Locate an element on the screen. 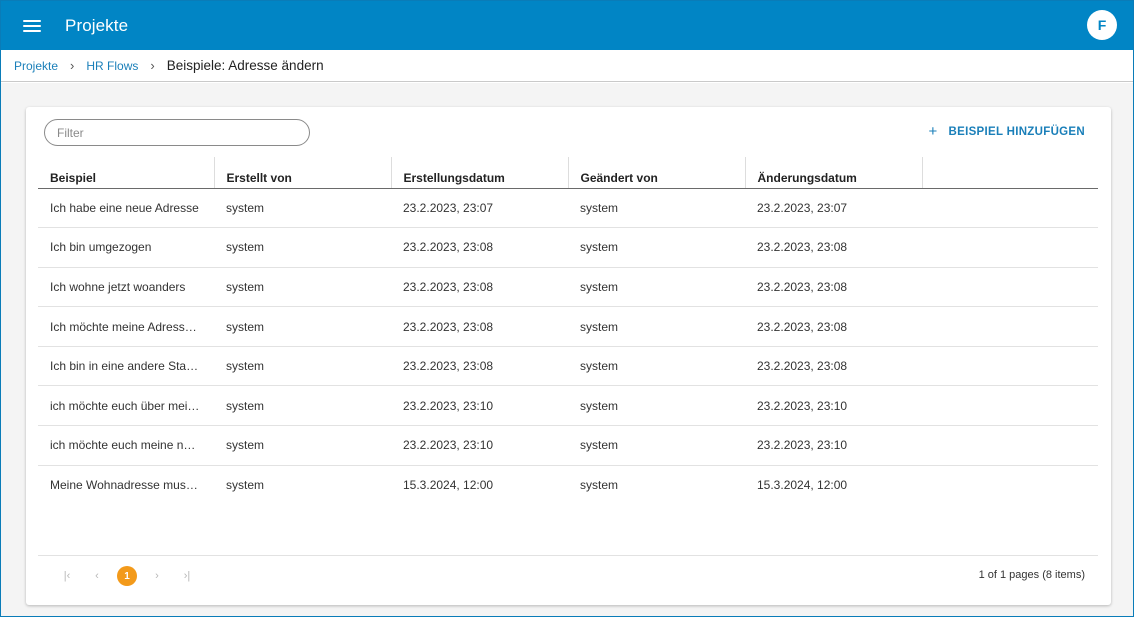  app-bar: Projekte F is located at coordinates (567, 25).